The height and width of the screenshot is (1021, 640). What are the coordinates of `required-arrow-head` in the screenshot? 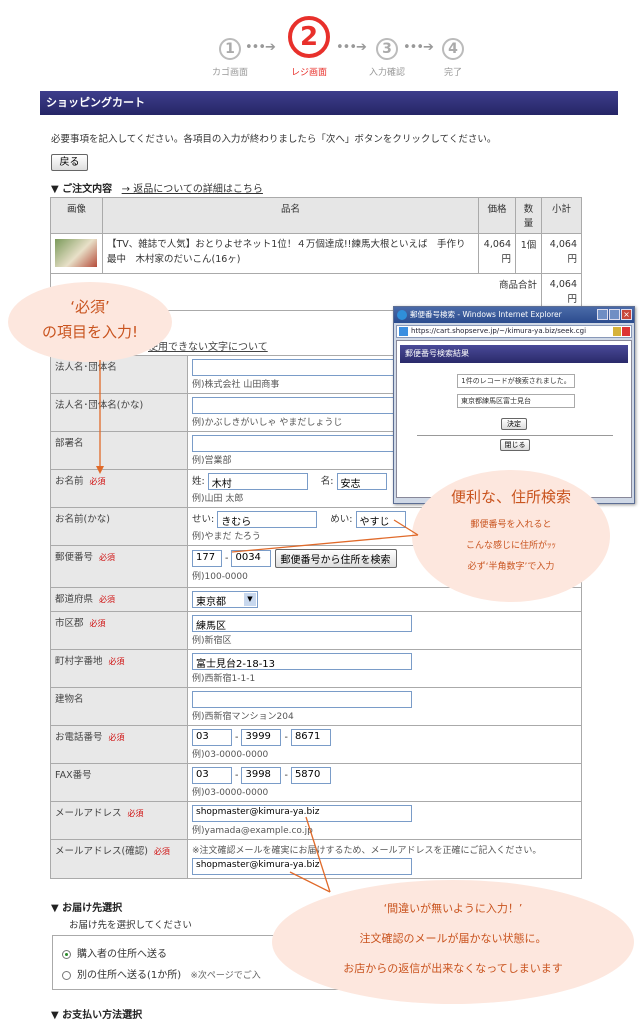 It's located at (100, 470).